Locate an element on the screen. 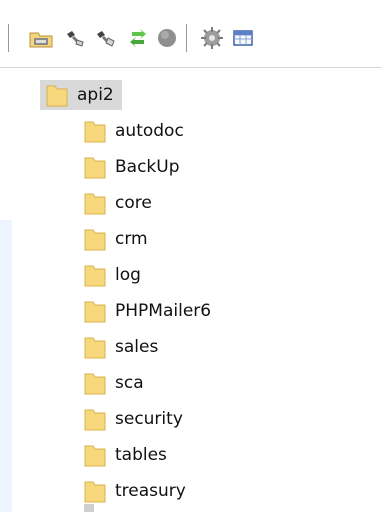  tree-folder-label: core is located at coordinates (133, 203).